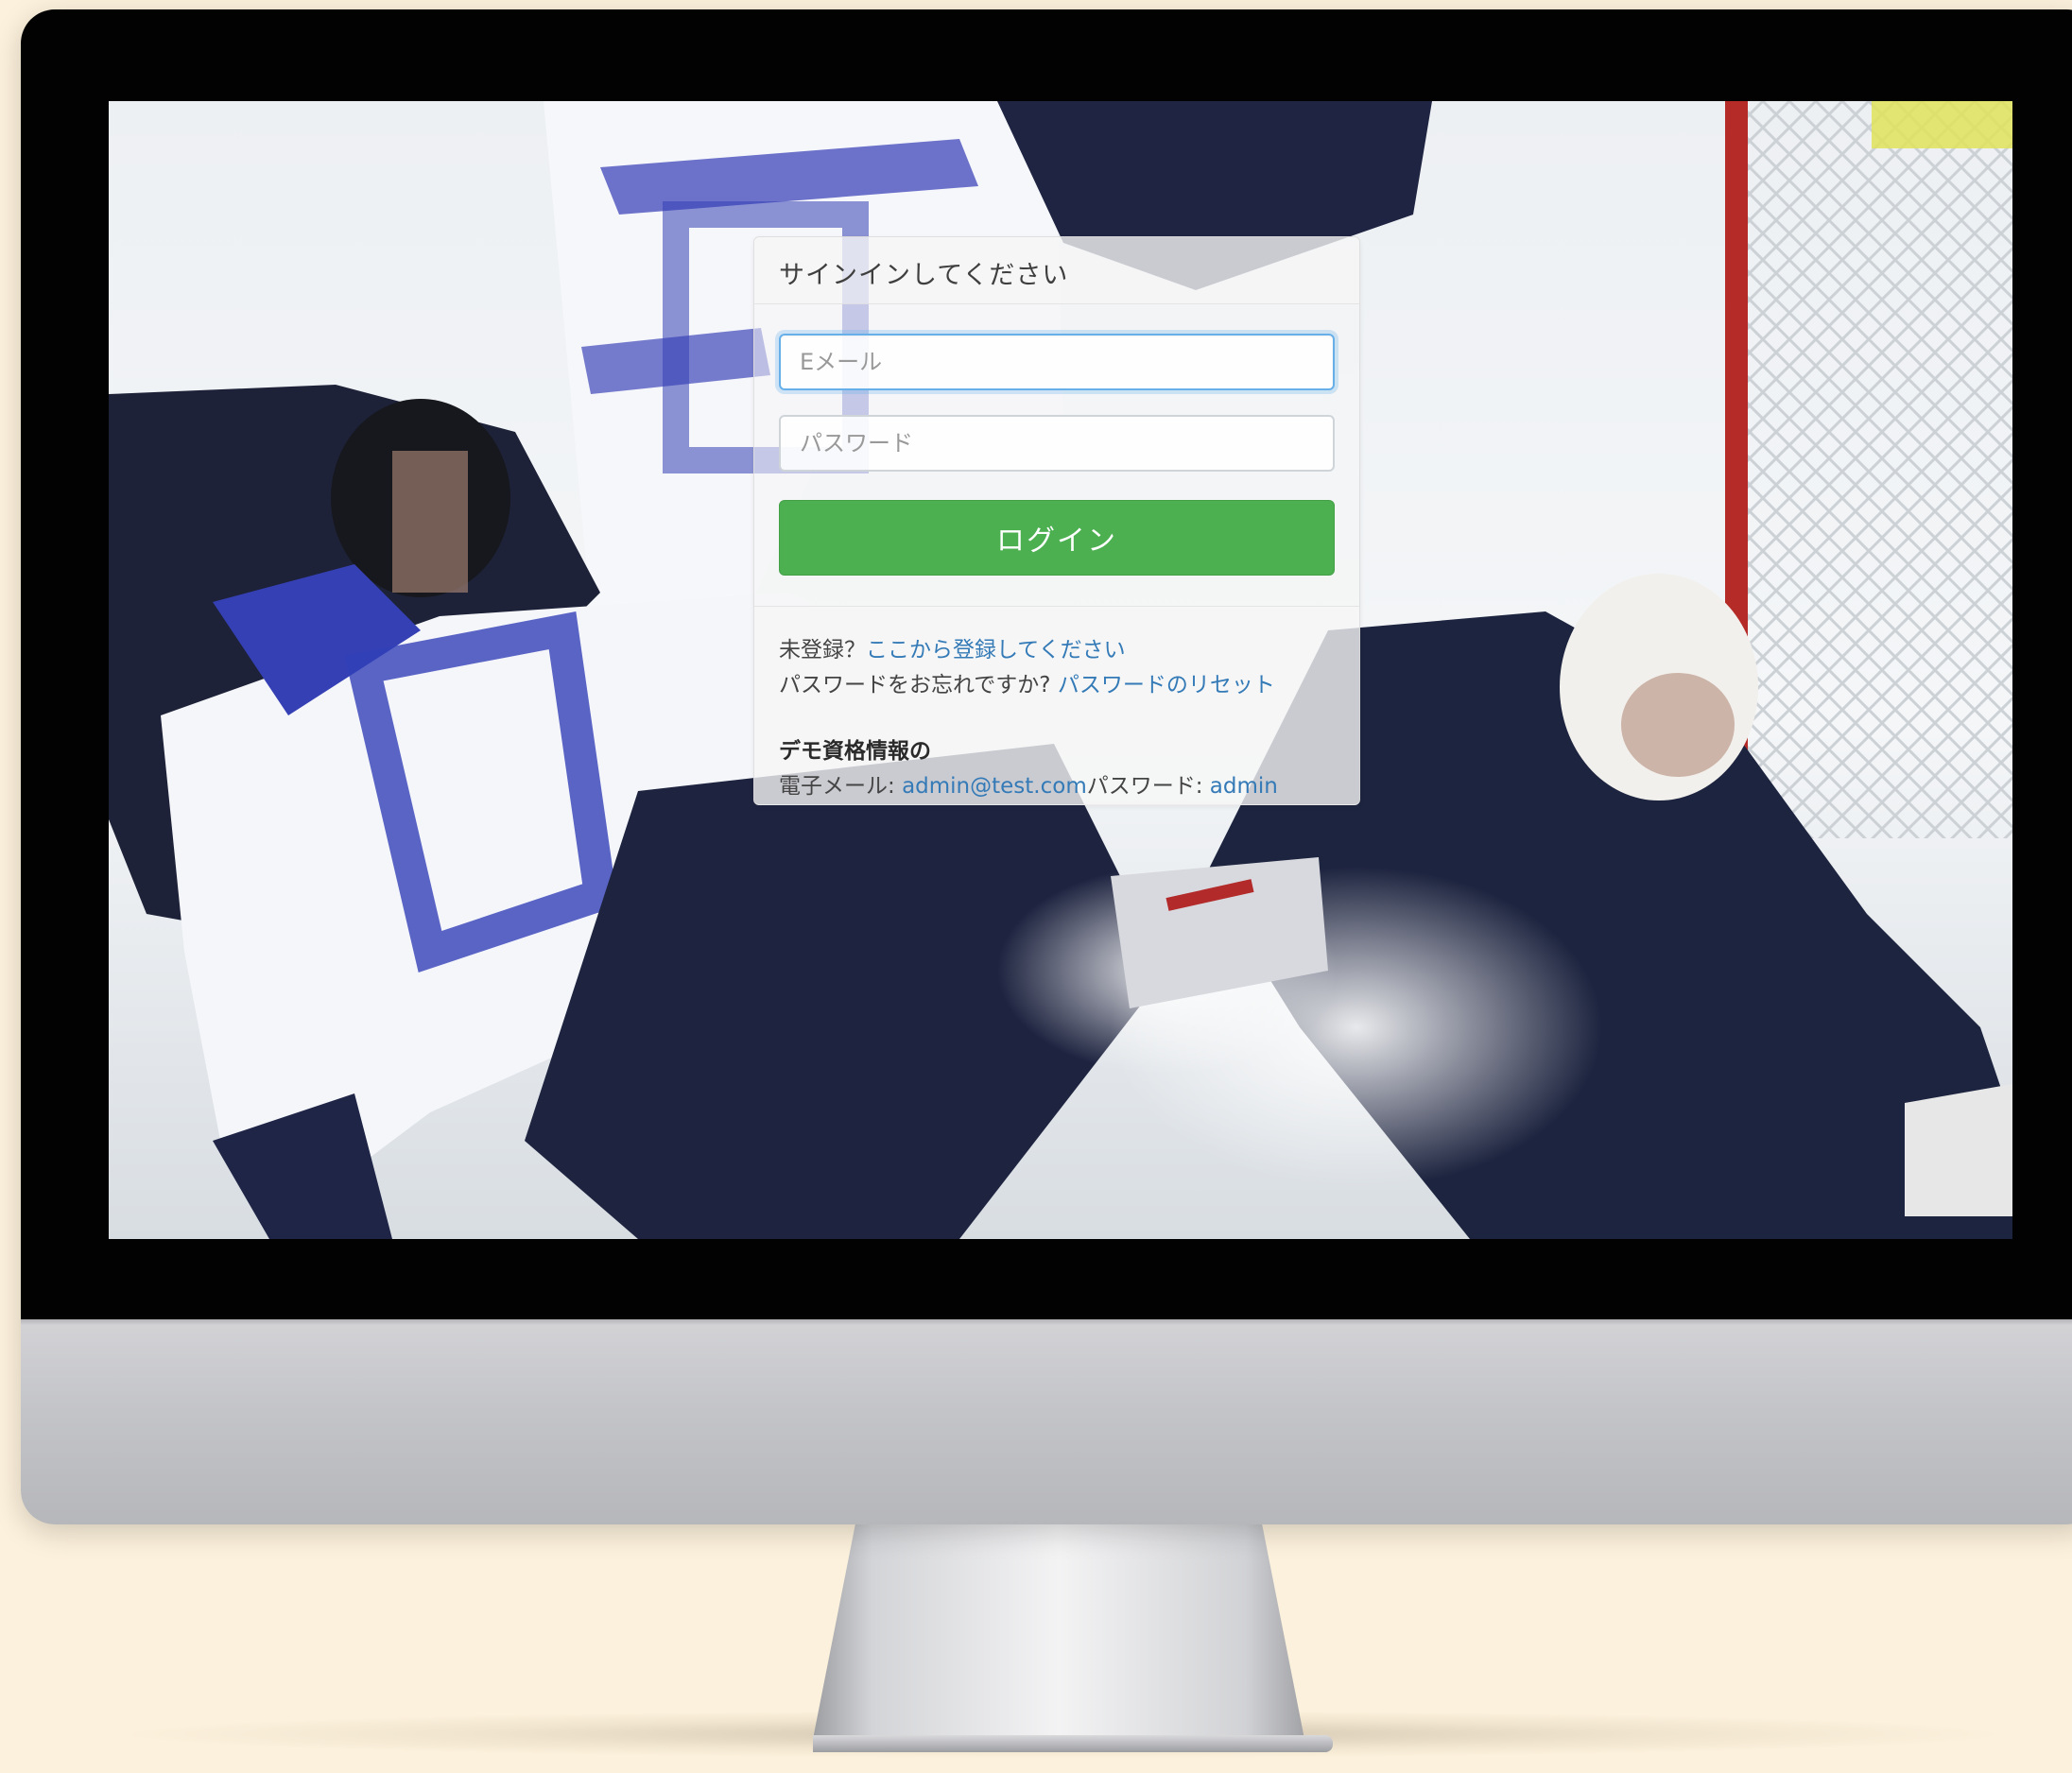 The width and height of the screenshot is (2072, 1773). I want to click on signup-prompt: 未登録？, so click(823, 650).